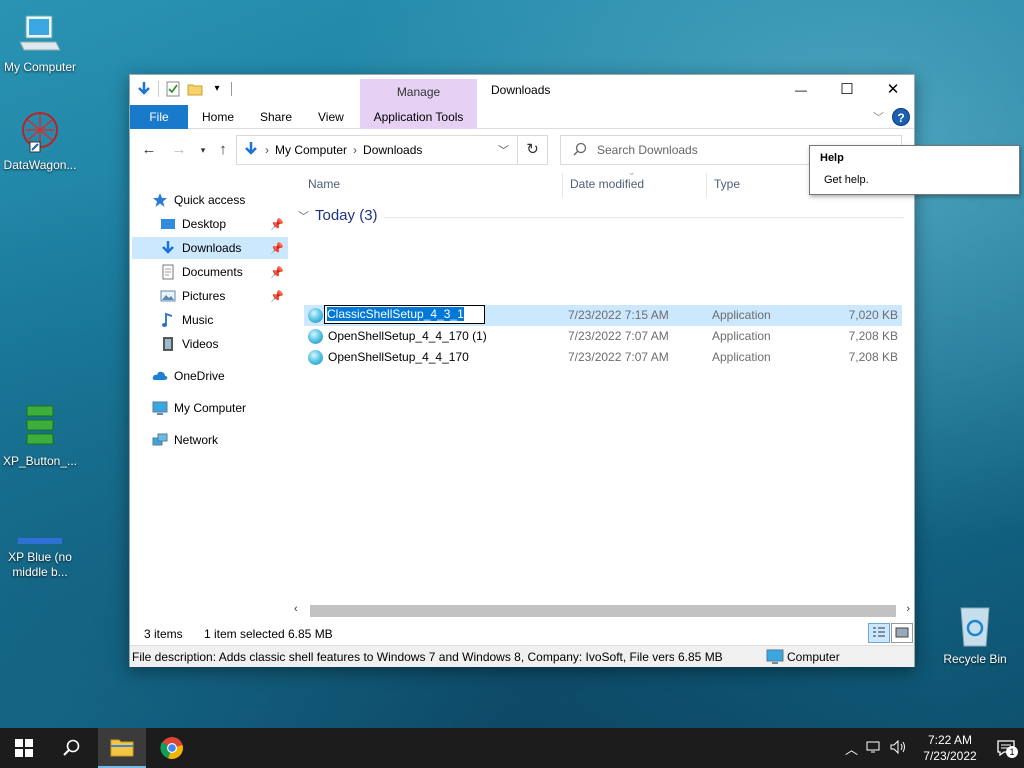 This screenshot has height=768, width=1024. Describe the element at coordinates (879, 633) in the screenshot. I see `details-view-button` at that location.